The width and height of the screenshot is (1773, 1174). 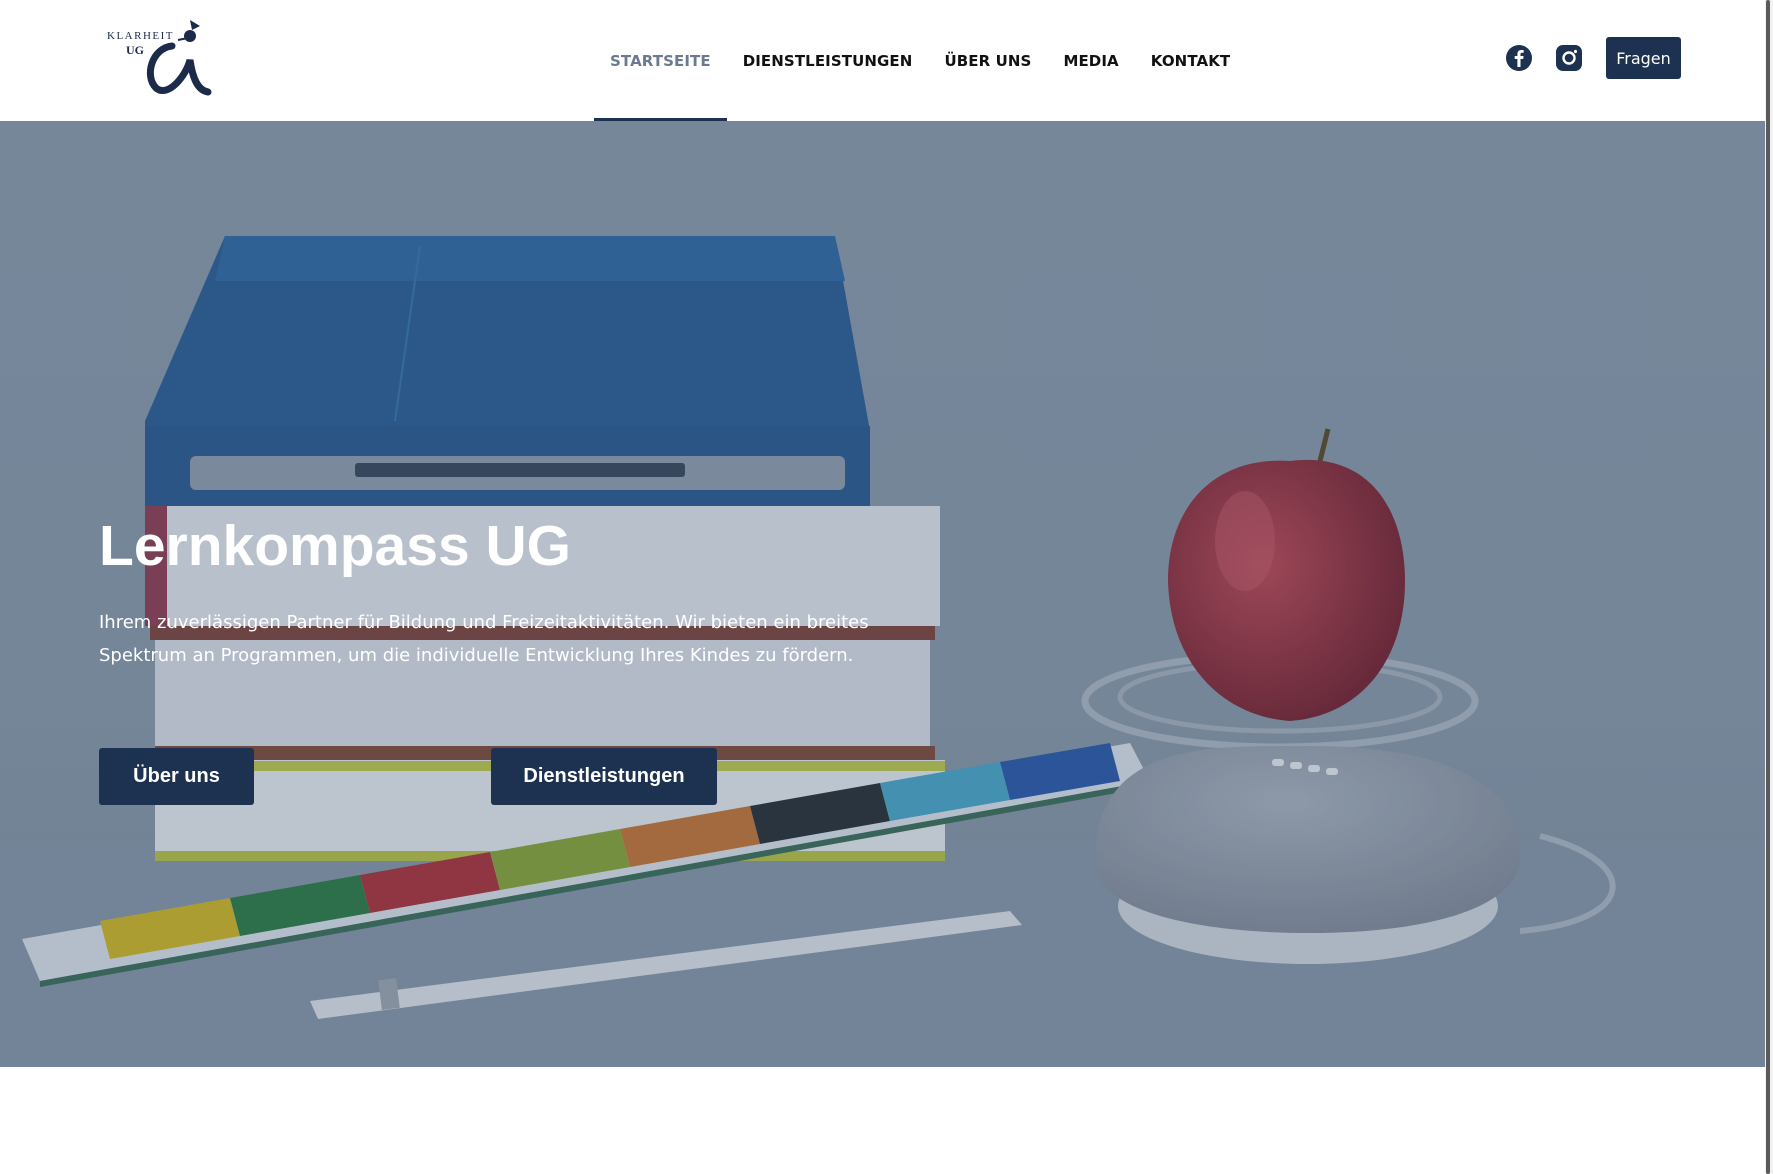 What do you see at coordinates (660, 60) in the screenshot?
I see `nav-item-startseite: STARTSEITE` at bounding box center [660, 60].